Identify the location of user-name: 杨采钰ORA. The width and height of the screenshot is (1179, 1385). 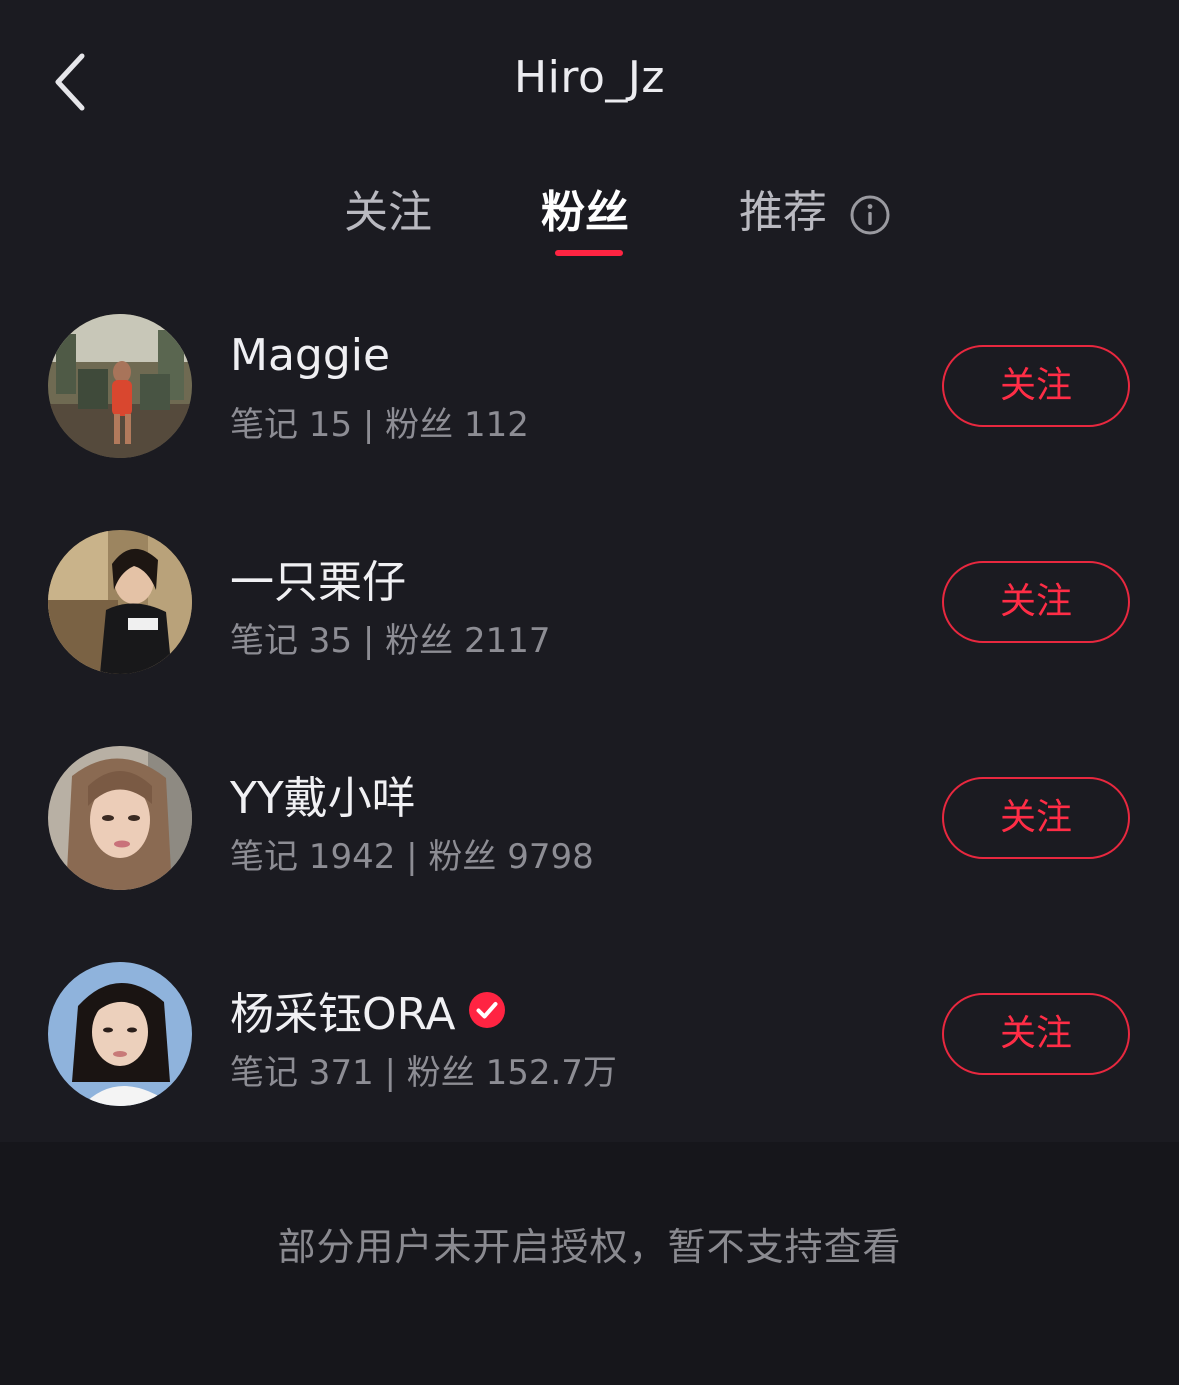
(368, 1010).